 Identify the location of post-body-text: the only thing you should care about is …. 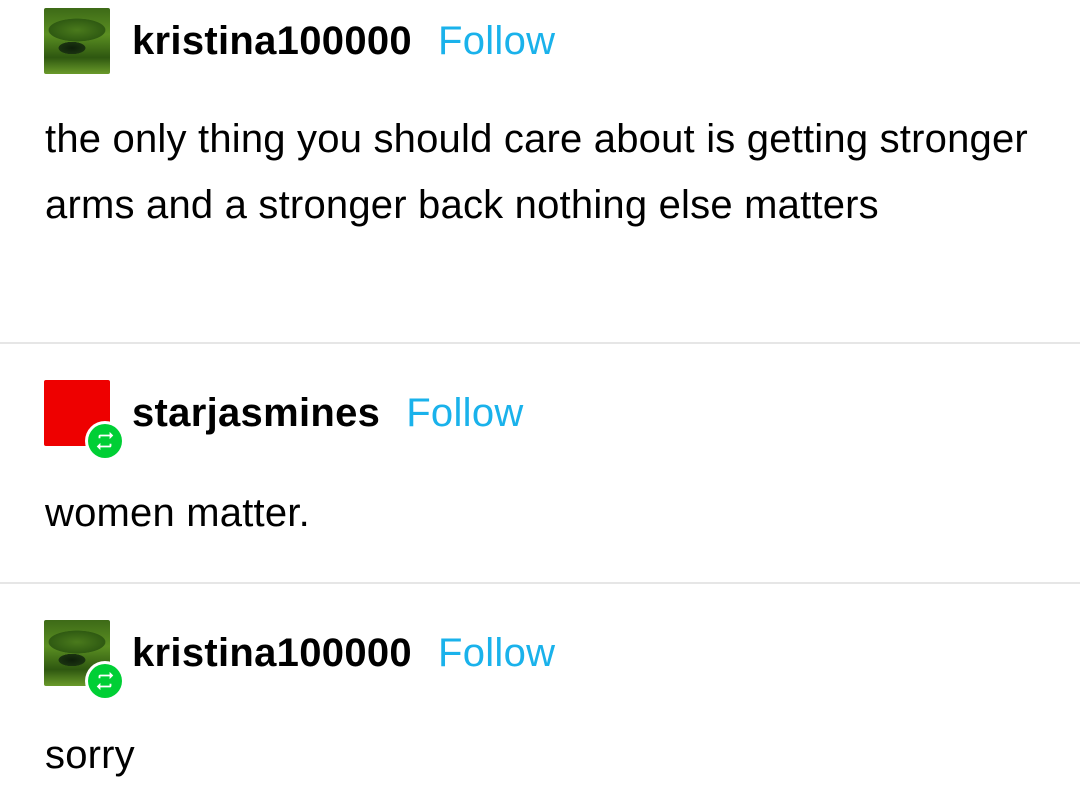
(536, 172).